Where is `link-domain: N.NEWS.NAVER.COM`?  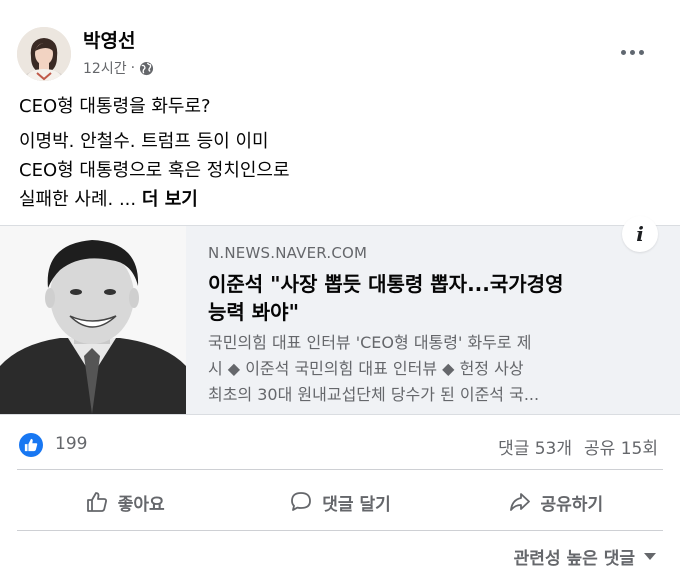 link-domain: N.NEWS.NAVER.COM is located at coordinates (288, 253).